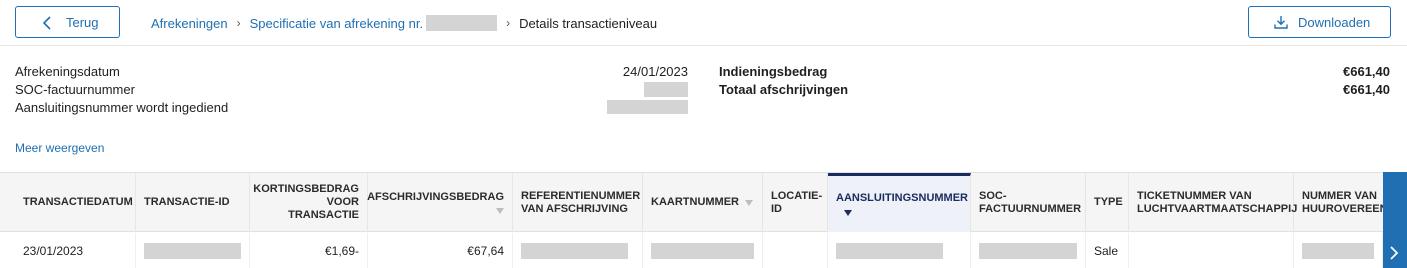 The image size is (1407, 268). I want to click on cell-aansluitingsnummer, so click(899, 250).